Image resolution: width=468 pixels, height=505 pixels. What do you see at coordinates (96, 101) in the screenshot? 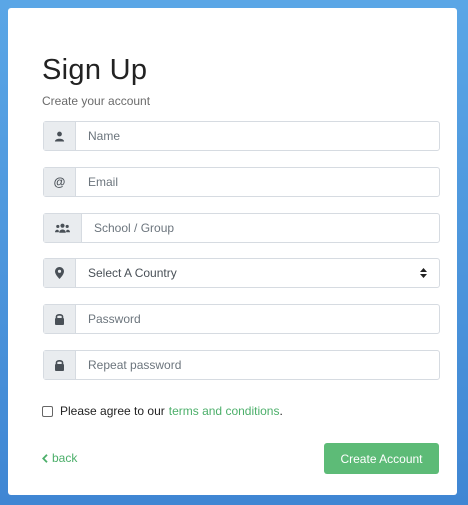
I see `page-subtitle: Create your account` at bounding box center [96, 101].